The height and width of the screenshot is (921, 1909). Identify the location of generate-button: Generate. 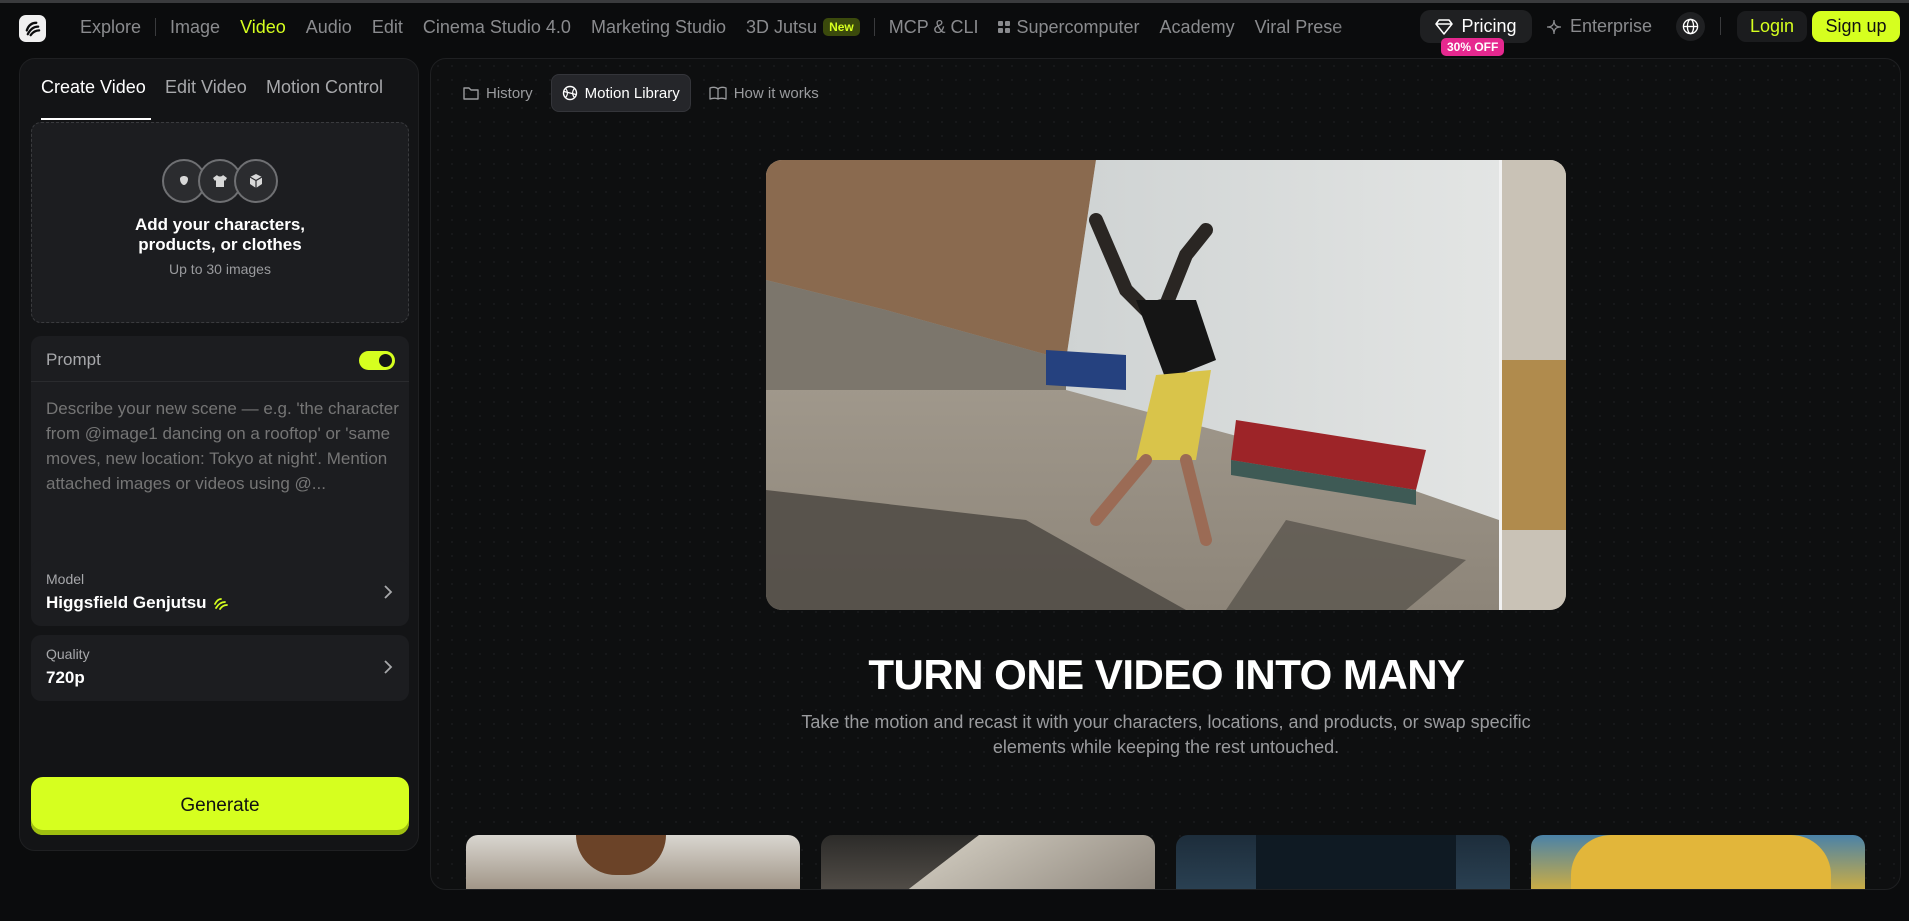
(220, 806).